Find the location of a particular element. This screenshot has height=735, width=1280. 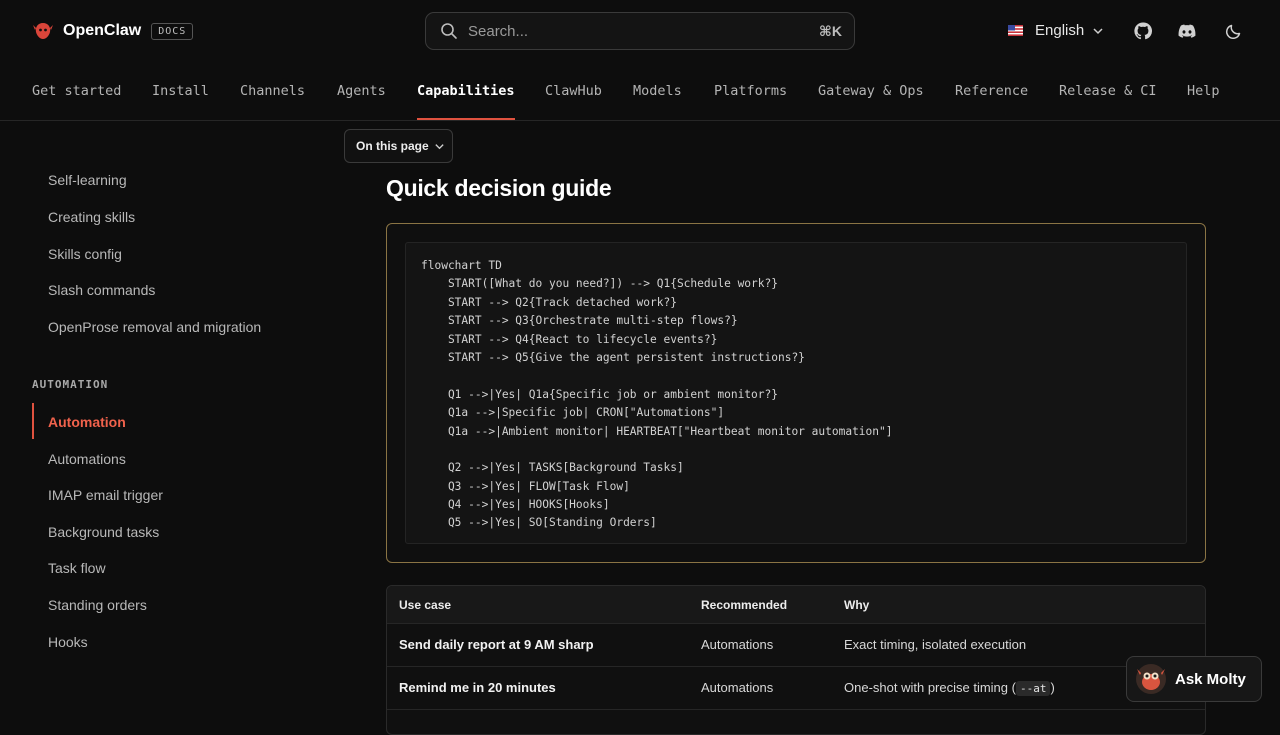

lobster-logo-icon is located at coordinates (43, 31).